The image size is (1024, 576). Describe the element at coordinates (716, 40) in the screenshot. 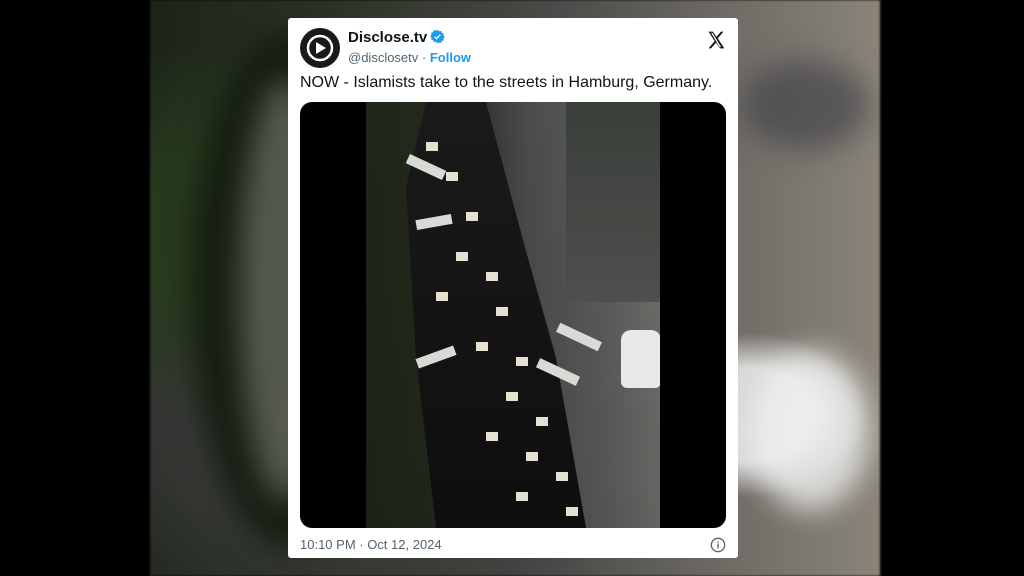

I see `x-logo-icon` at that location.